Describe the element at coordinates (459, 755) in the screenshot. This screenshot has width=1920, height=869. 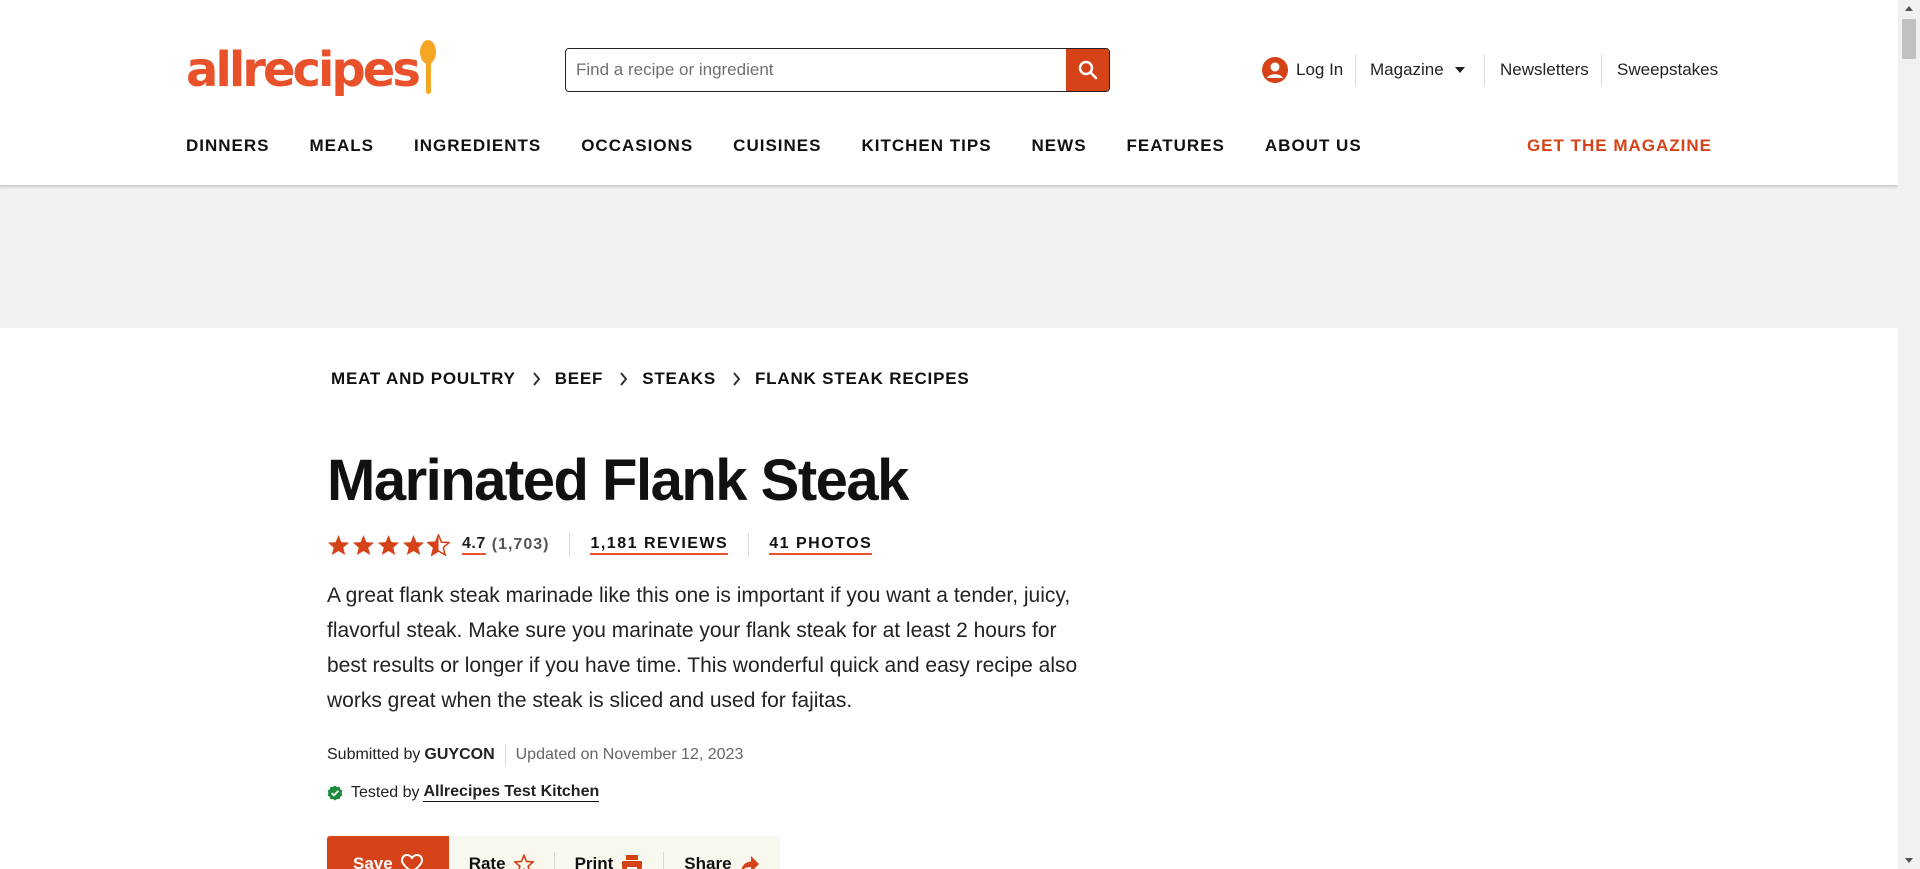
I see `author-link: GUYCON` at that location.